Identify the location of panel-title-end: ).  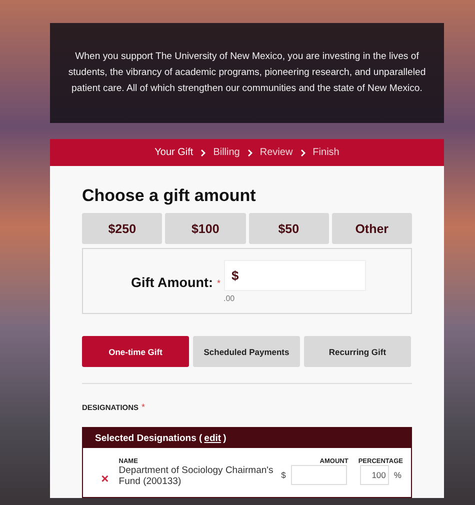
(224, 438).